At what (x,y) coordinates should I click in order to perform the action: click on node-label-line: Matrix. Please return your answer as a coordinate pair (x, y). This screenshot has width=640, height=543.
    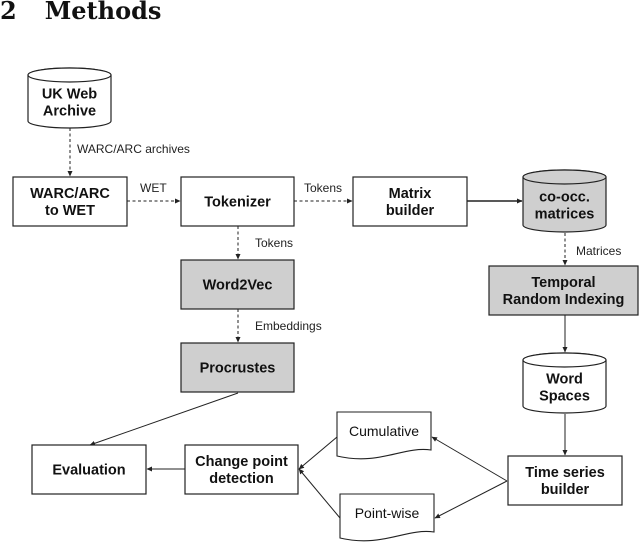
    Looking at the image, I should click on (410, 194).